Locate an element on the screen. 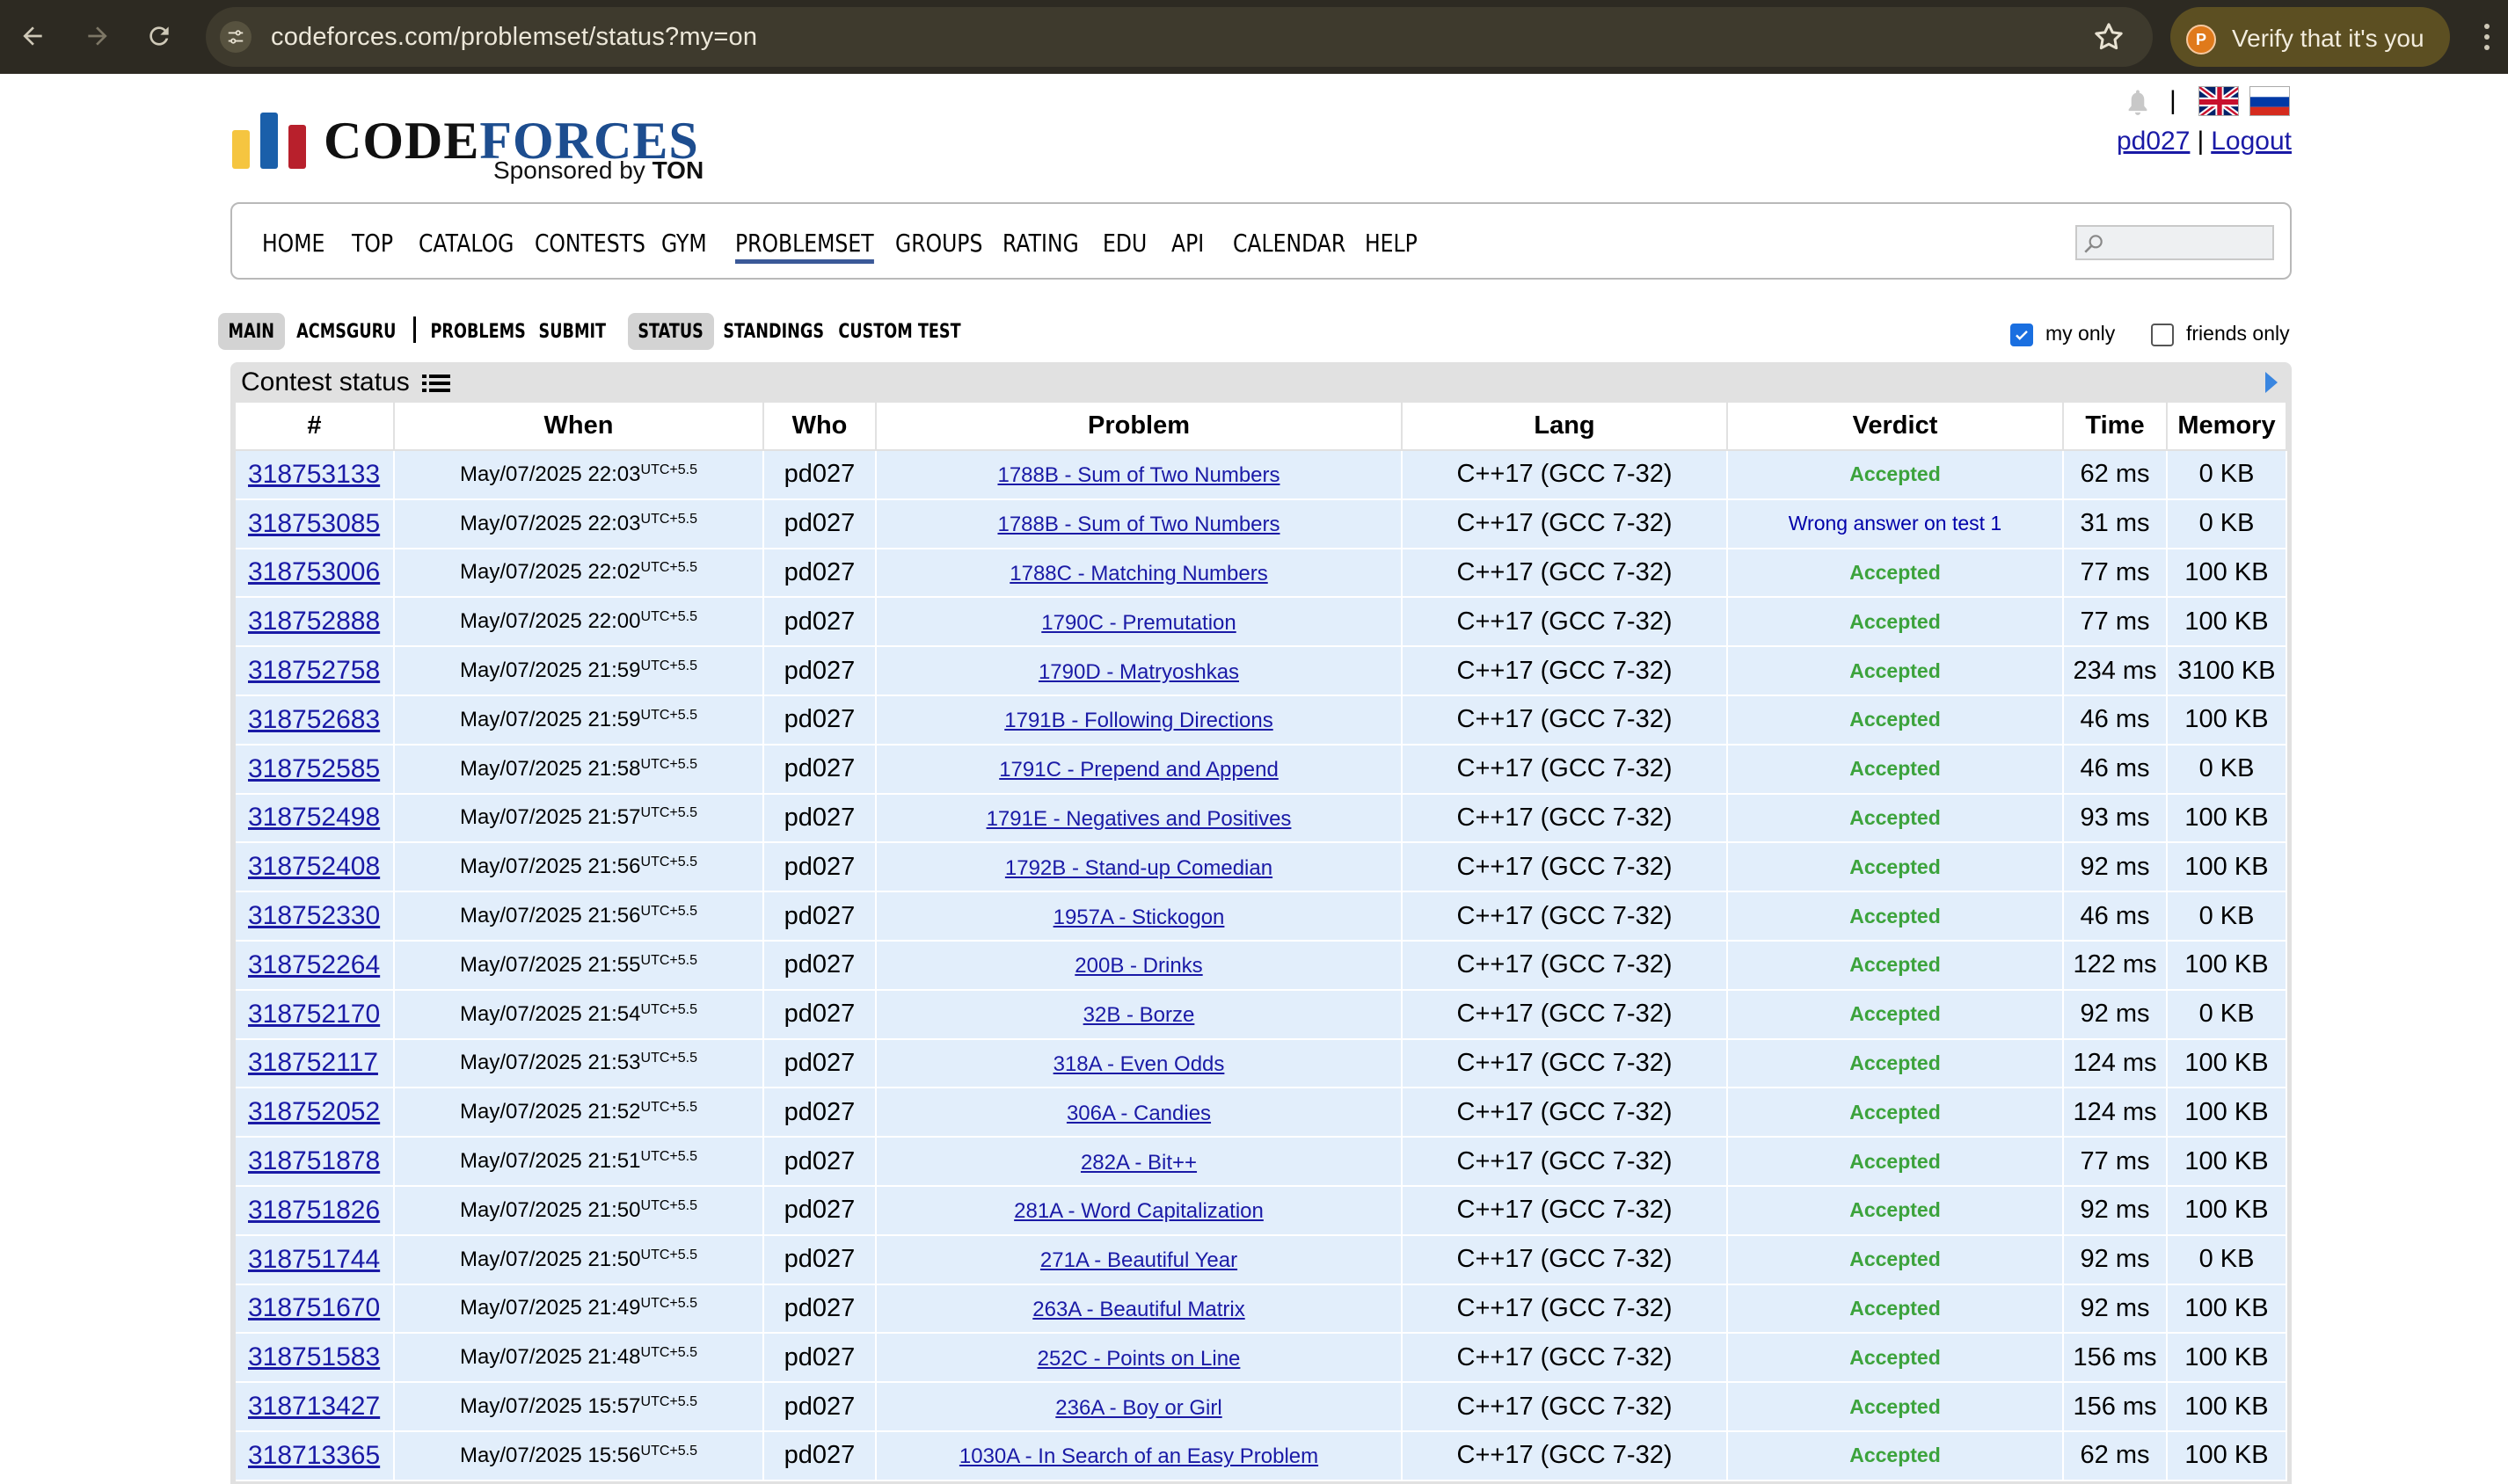  submenu-standings: STANDINGS is located at coordinates (773, 331).